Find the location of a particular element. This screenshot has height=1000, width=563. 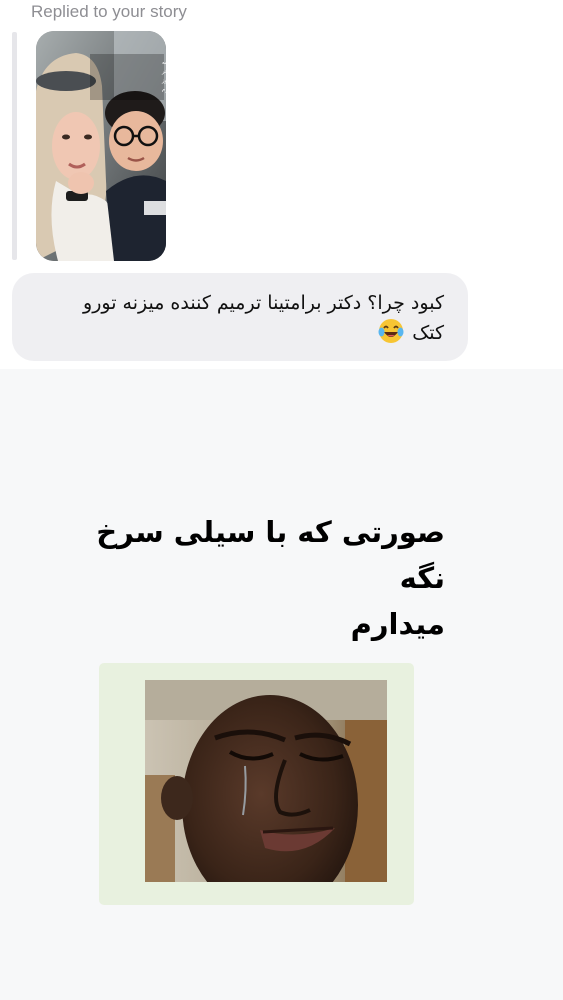

meme-caption: صورتی که با سیلی سرخ نگه میدارم is located at coordinates (252, 578).